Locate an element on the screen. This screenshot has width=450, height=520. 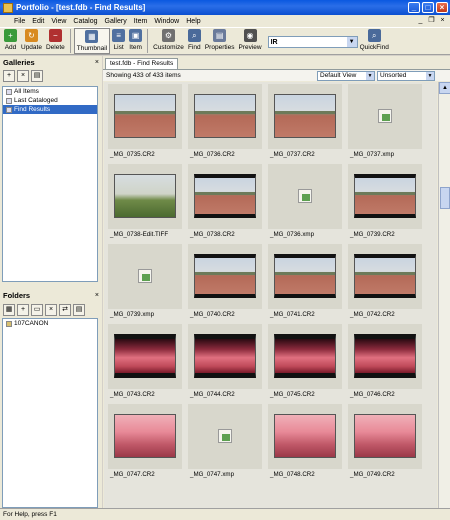
thumbnail-caption: _MG_0735.CR2 is located at coordinates (132, 154).